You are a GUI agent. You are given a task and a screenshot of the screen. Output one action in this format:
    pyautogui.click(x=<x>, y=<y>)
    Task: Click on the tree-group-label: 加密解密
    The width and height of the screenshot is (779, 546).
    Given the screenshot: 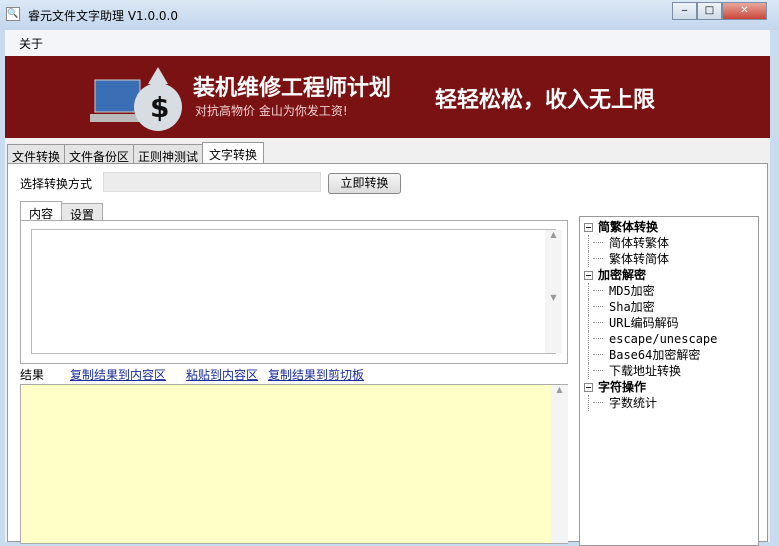 What is the action you would take?
    pyautogui.click(x=622, y=275)
    